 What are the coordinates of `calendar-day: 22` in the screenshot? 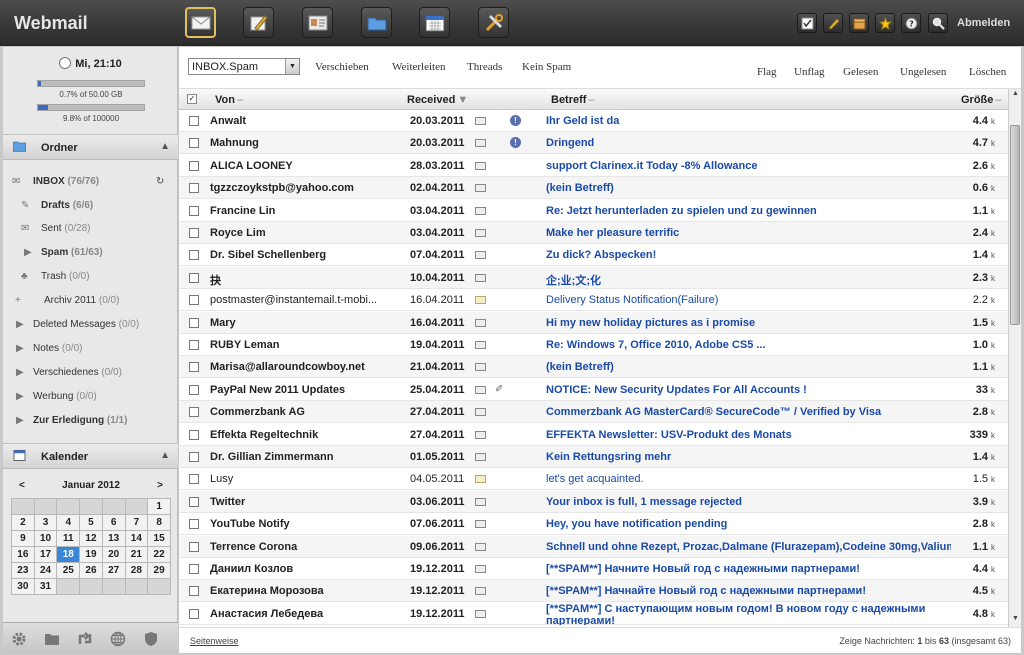 It's located at (159, 554).